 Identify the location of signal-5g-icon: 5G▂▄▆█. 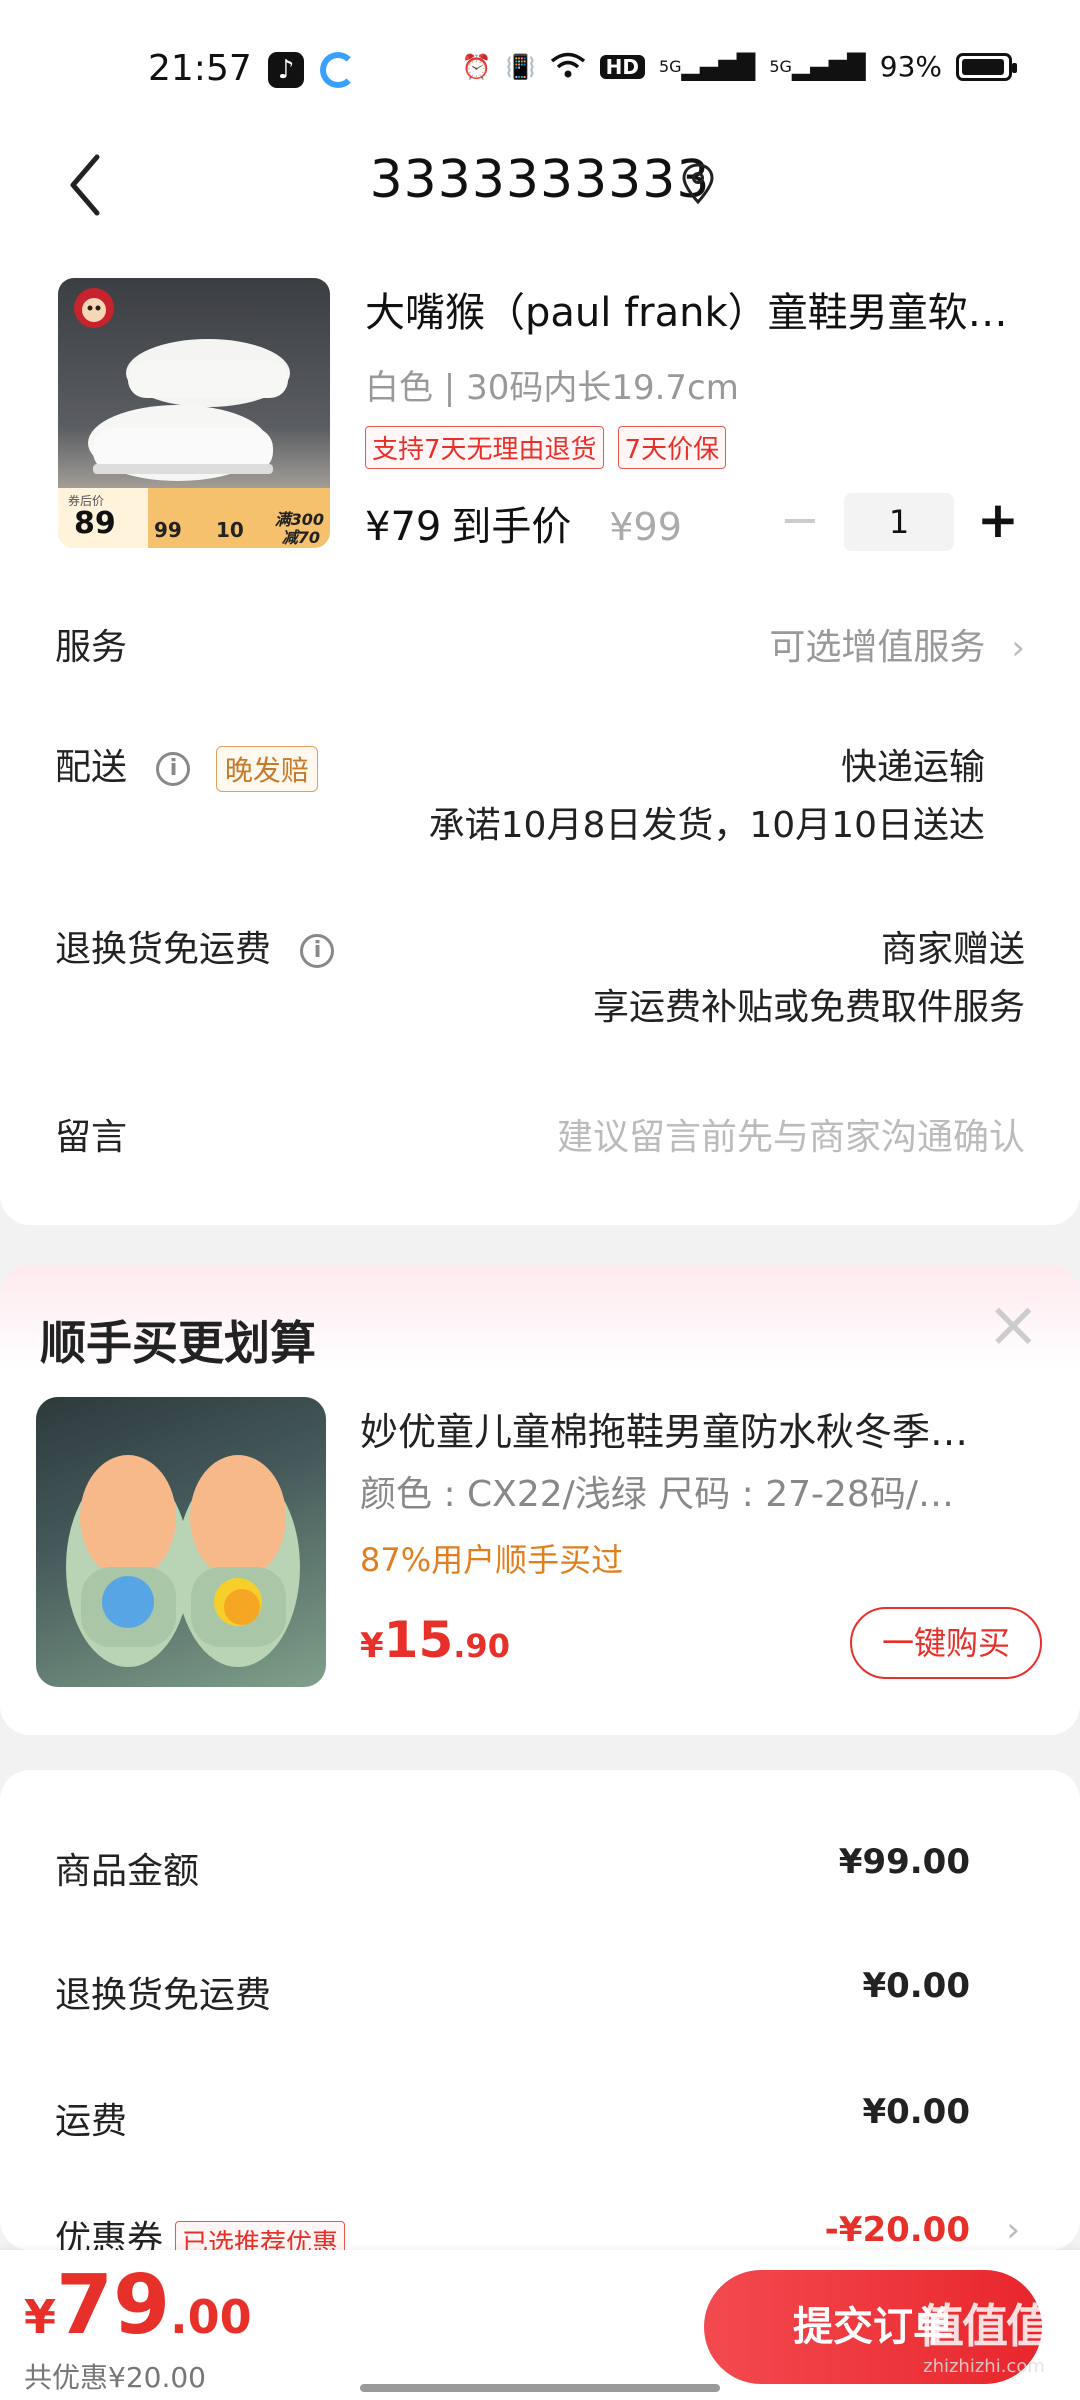
(707, 66).